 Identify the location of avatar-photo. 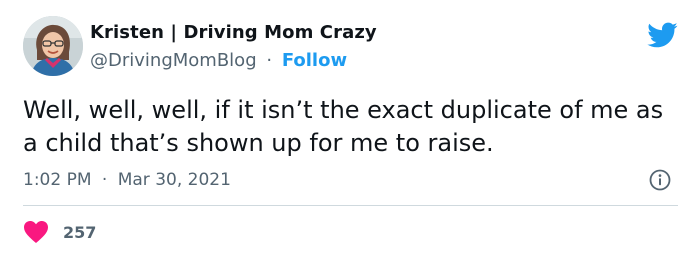
(53, 46).